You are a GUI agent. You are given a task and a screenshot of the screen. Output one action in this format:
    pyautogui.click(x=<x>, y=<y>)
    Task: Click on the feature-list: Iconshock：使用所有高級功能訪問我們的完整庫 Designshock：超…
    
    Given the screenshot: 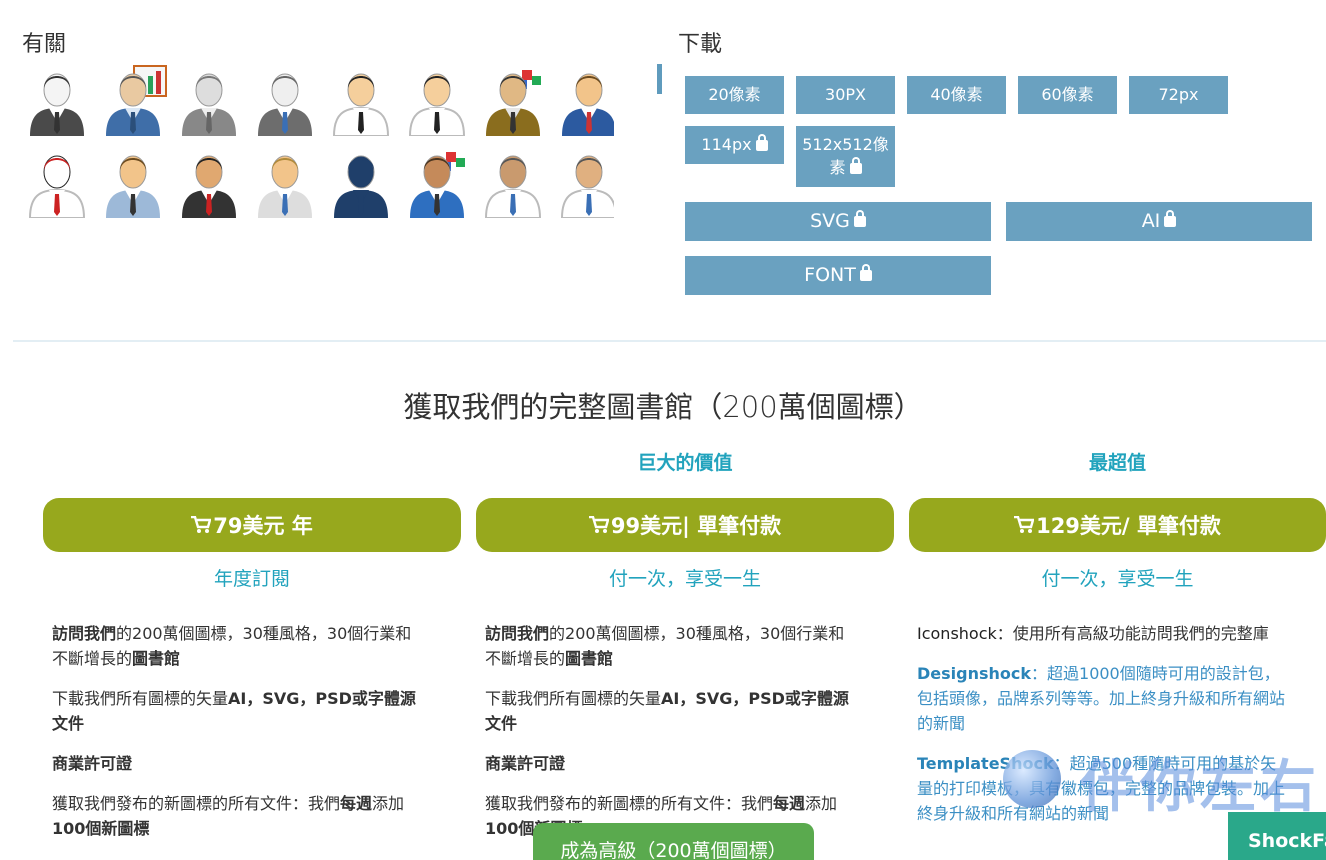 What is the action you would take?
    pyautogui.click(x=1117, y=723)
    